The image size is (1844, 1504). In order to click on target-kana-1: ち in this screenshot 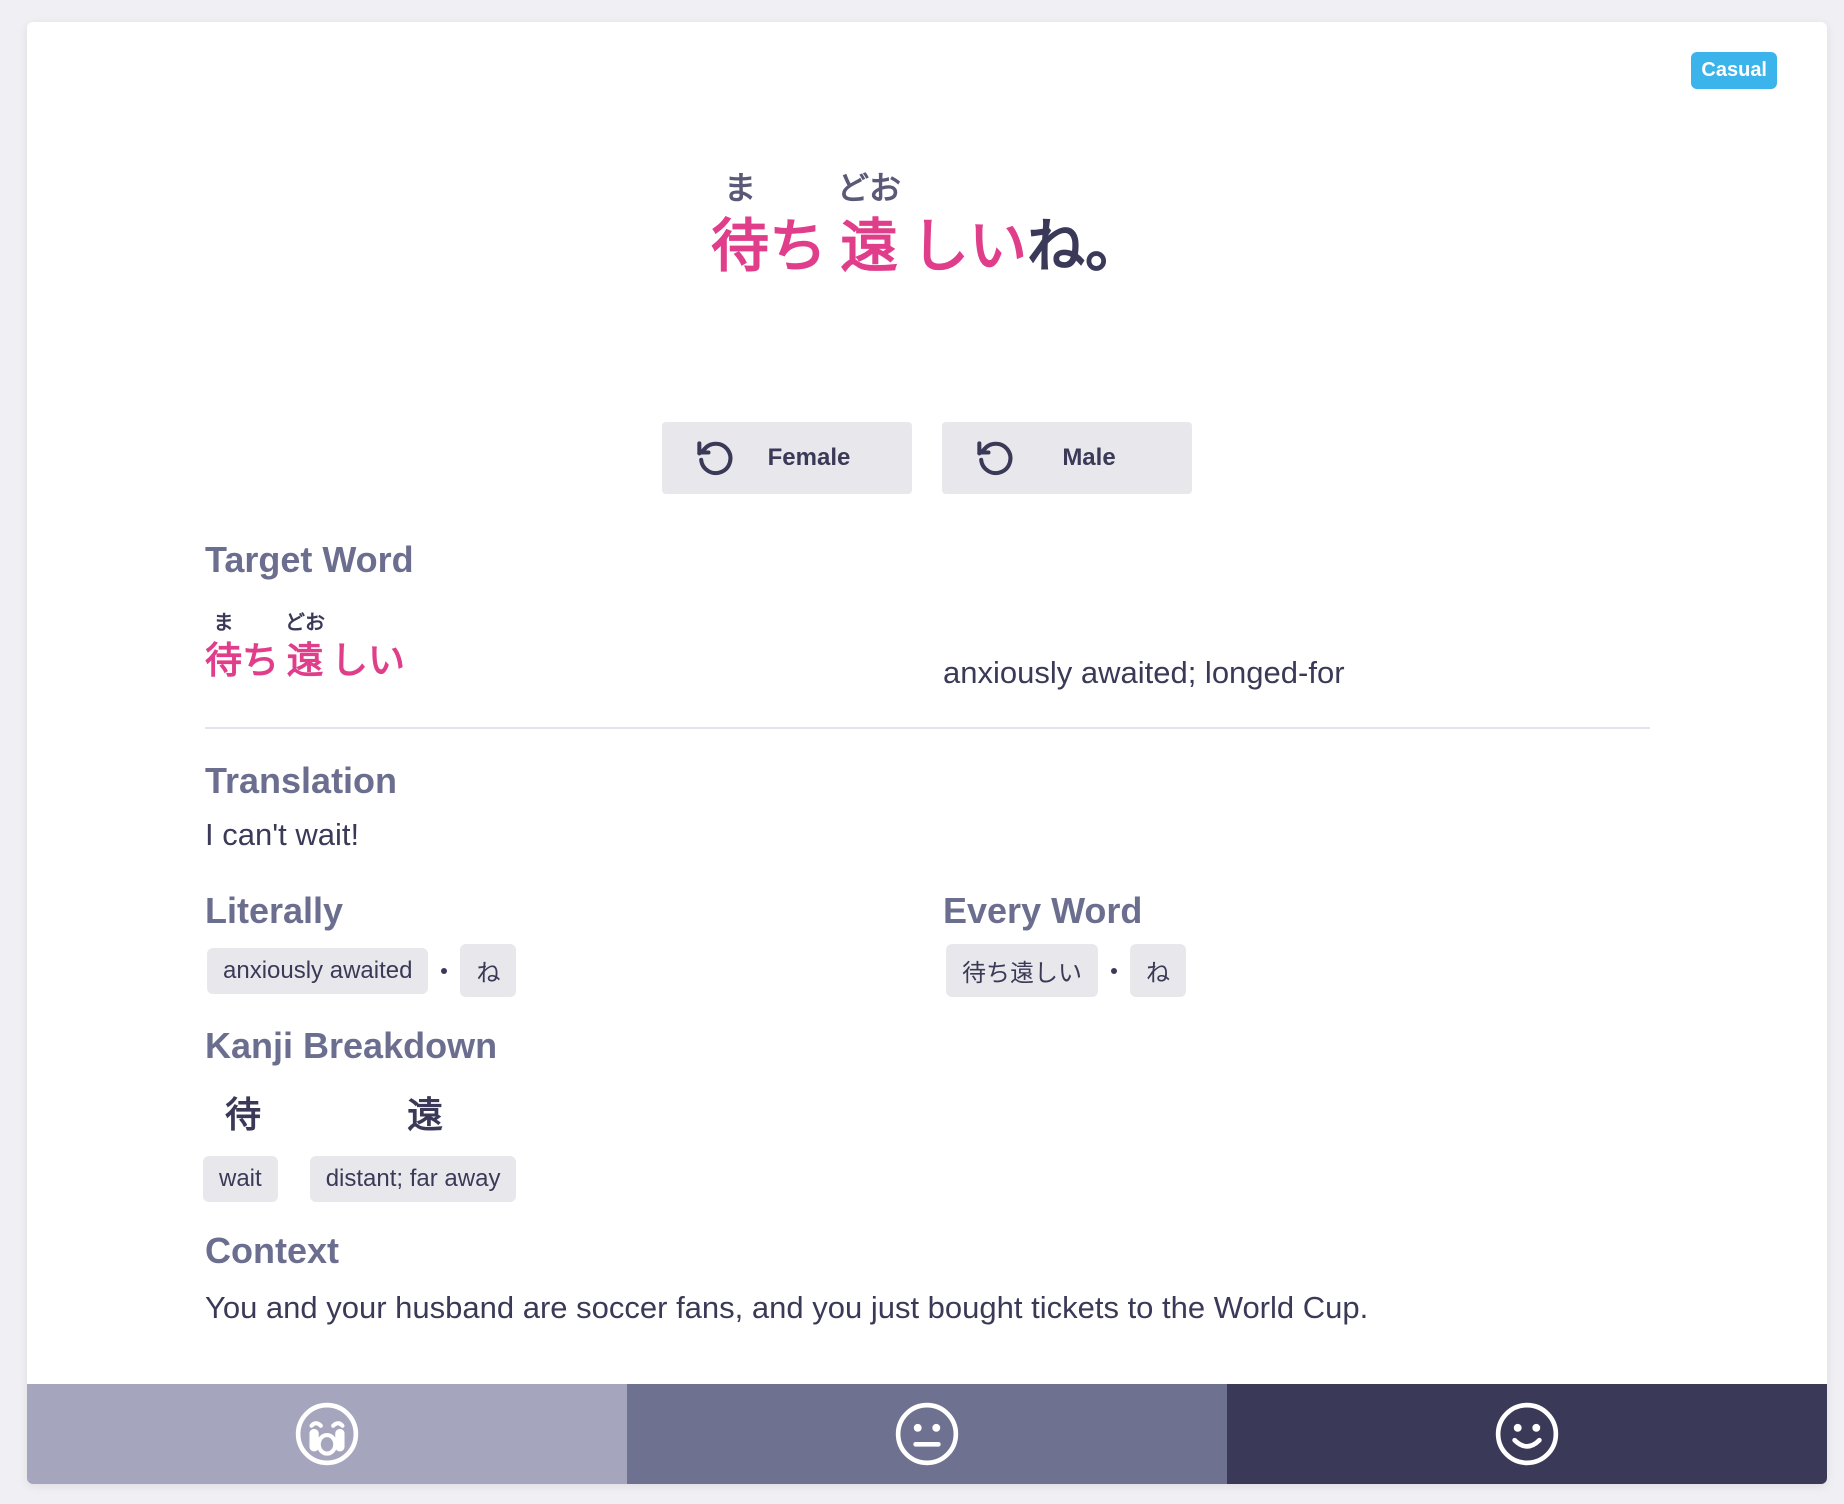, I will do `click(260, 660)`.